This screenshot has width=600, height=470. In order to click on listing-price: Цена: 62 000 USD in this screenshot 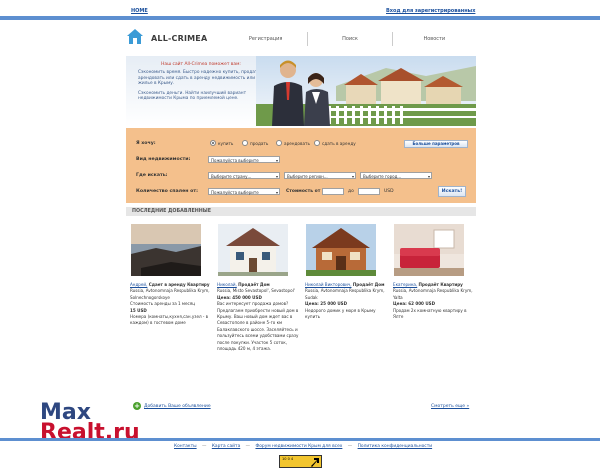, I will do `click(414, 304)`.